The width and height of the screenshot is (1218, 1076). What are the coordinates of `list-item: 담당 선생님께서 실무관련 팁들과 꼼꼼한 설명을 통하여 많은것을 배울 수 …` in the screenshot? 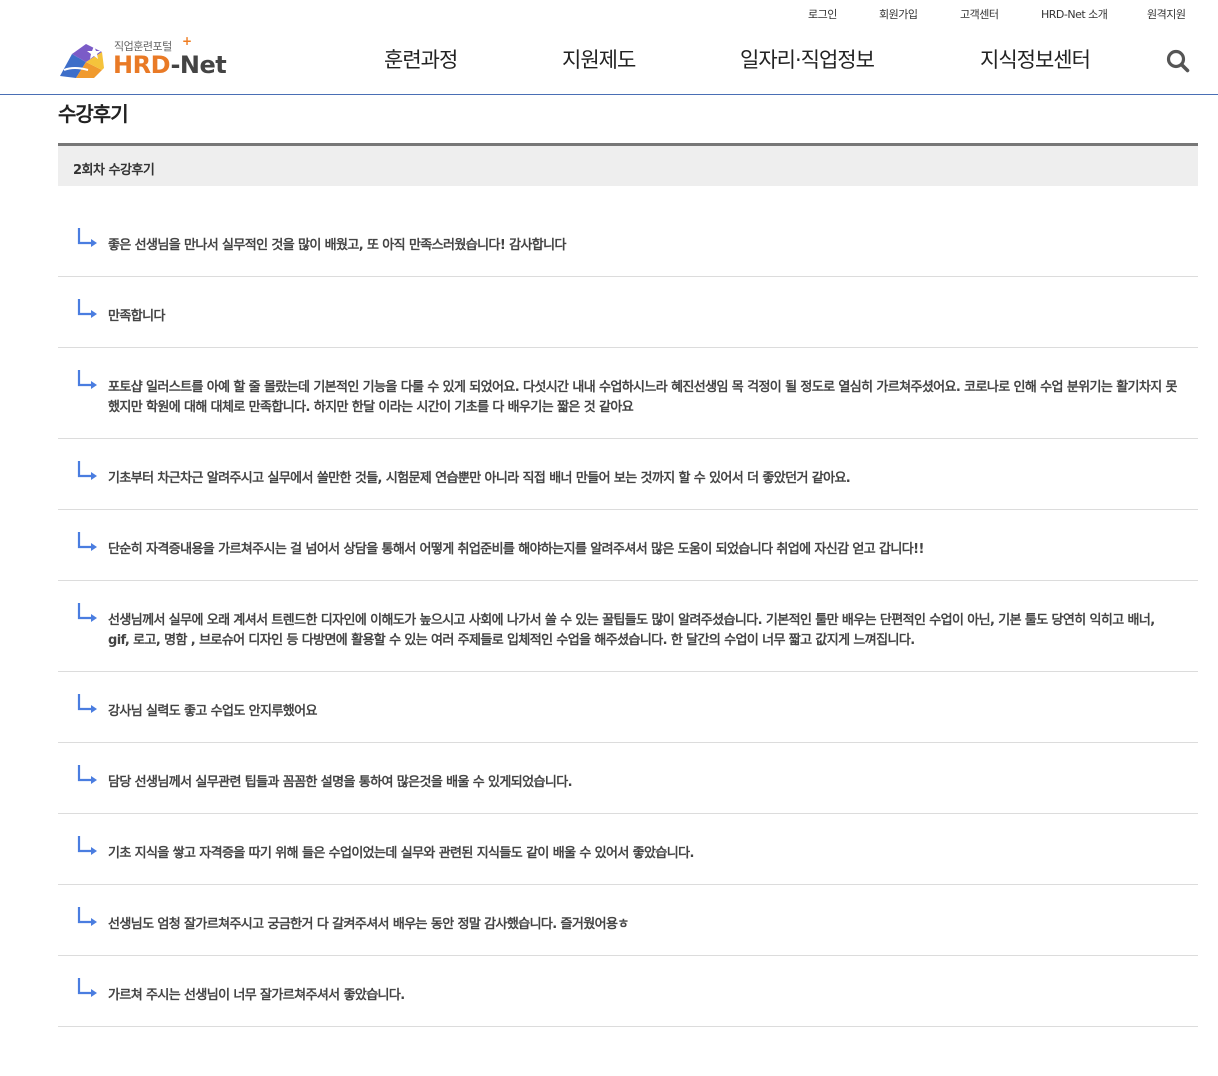 It's located at (628, 778).